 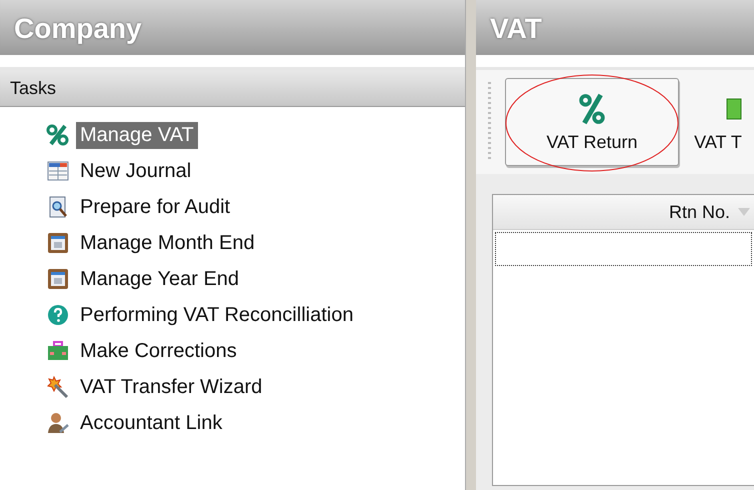 I want to click on task-link: Prepare for Audit, so click(x=155, y=207).